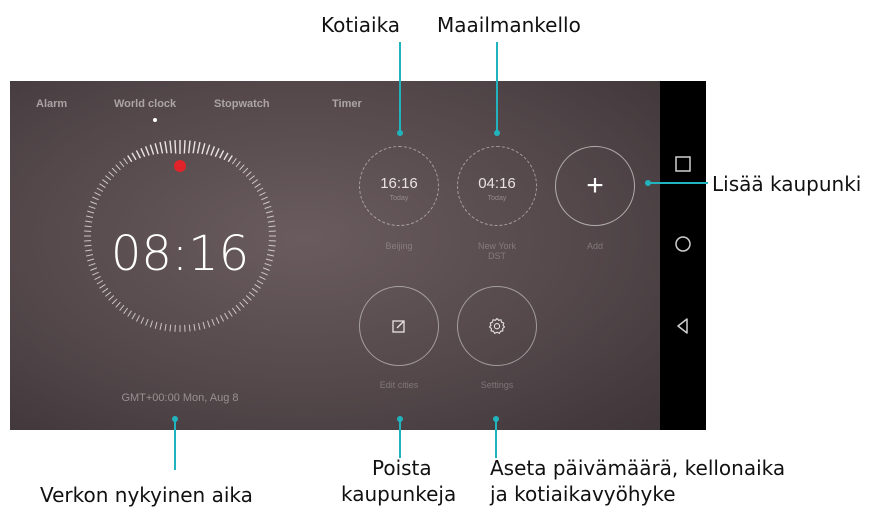 This screenshot has height=520, width=882. I want to click on local-time: 08:16, so click(180, 254).